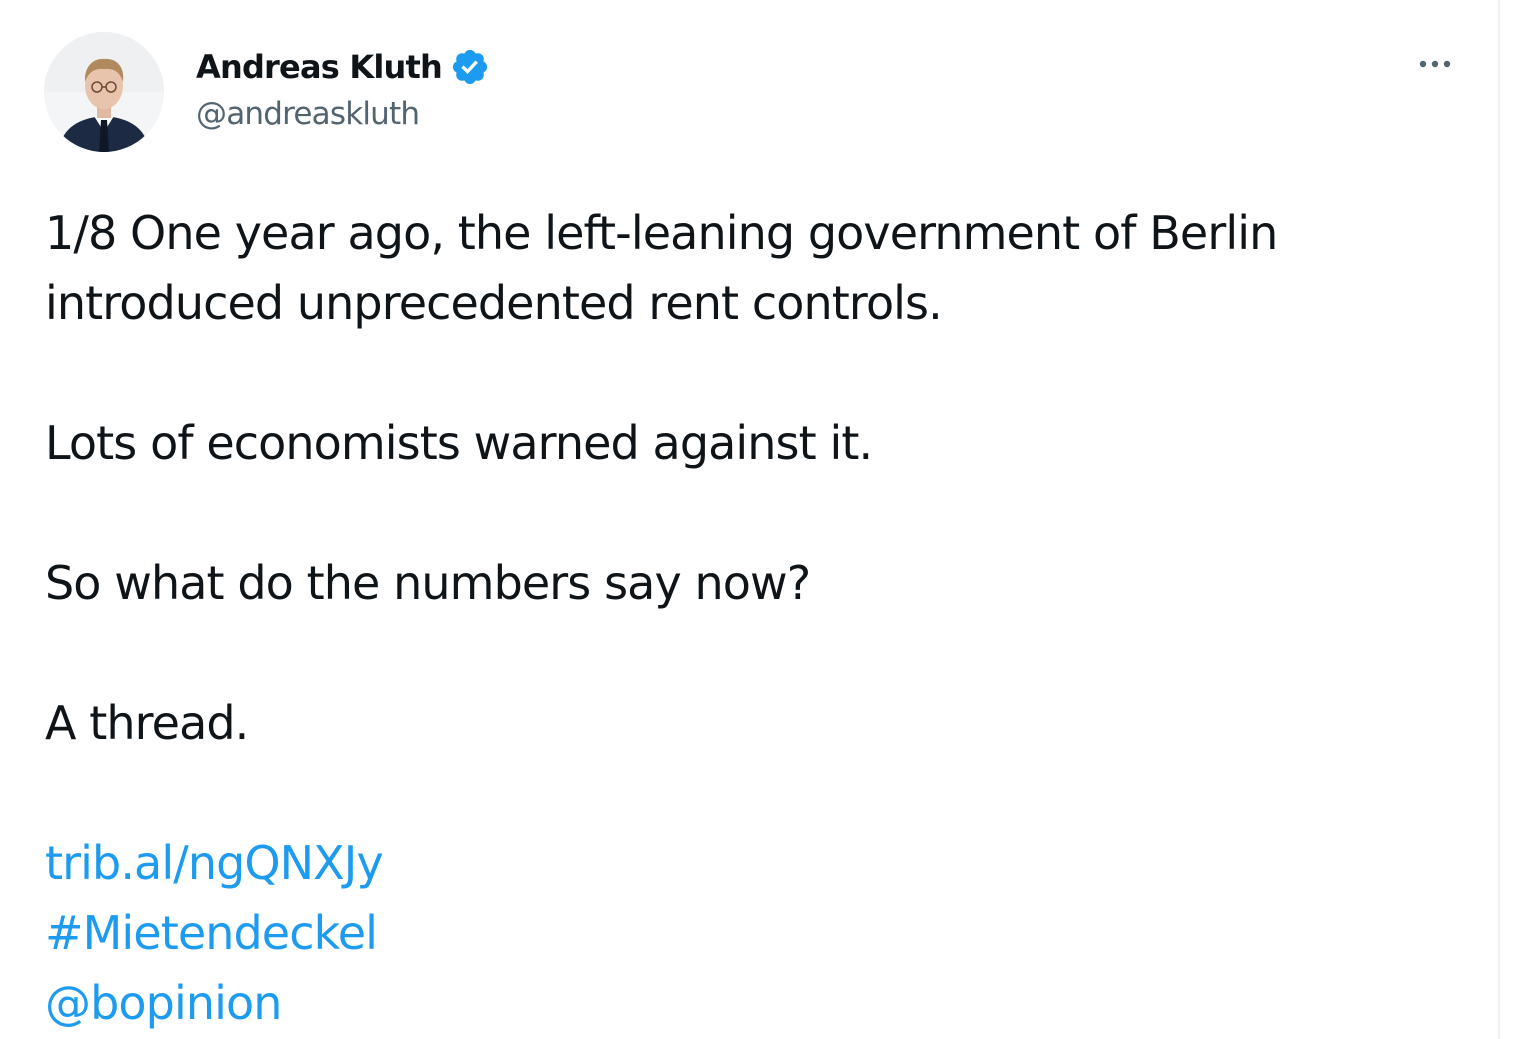  I want to click on author-name-row: Andreas Kluth, so click(343, 67).